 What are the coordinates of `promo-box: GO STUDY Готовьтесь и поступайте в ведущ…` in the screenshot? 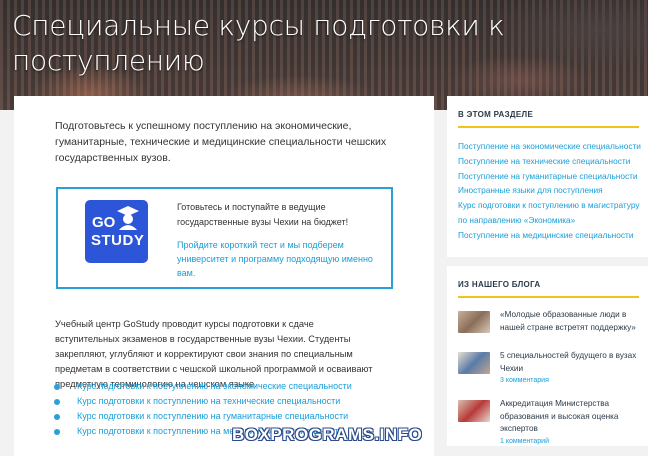 It's located at (224, 238).